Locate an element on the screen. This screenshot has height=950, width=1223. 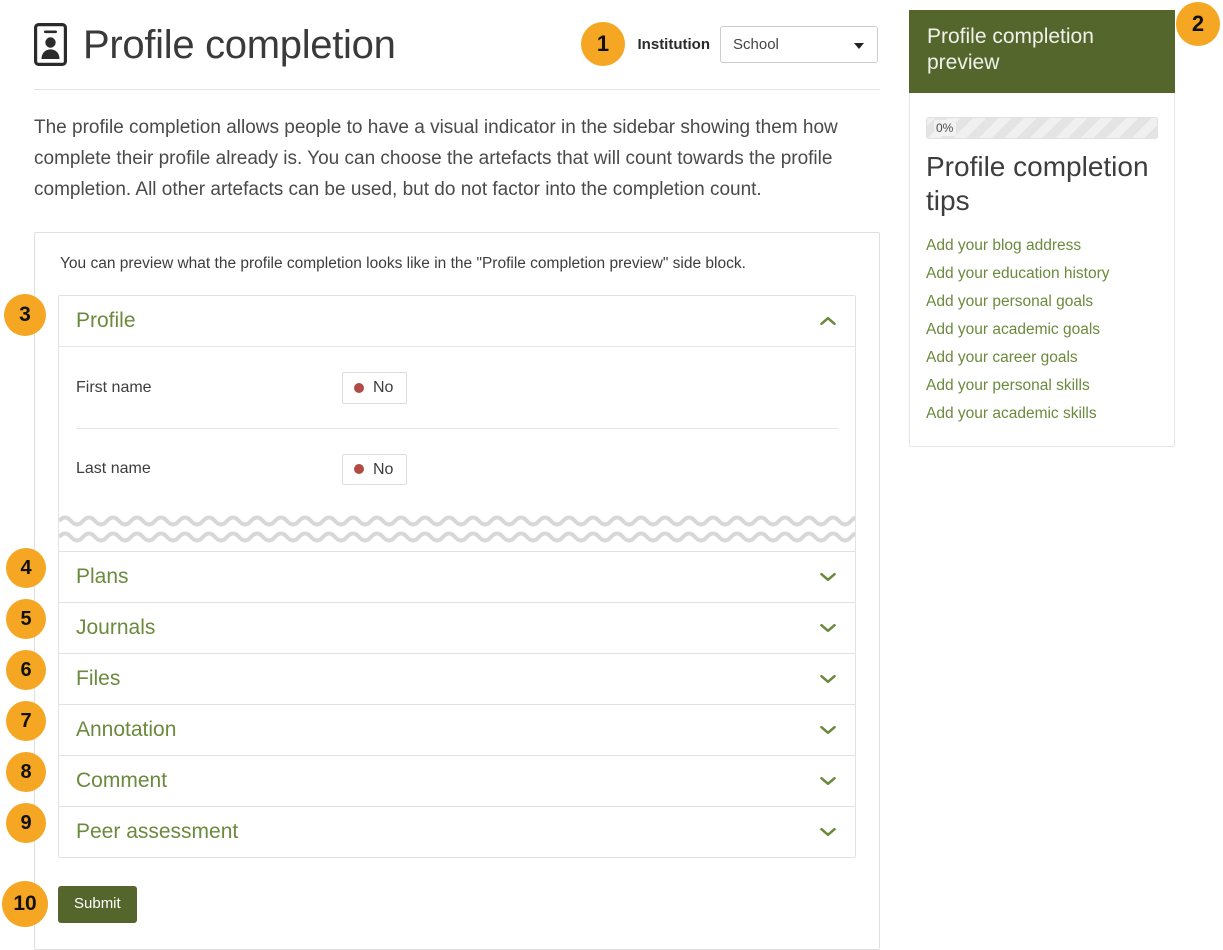
tip-link-career-goals: Add your career goals is located at coordinates (1042, 358).